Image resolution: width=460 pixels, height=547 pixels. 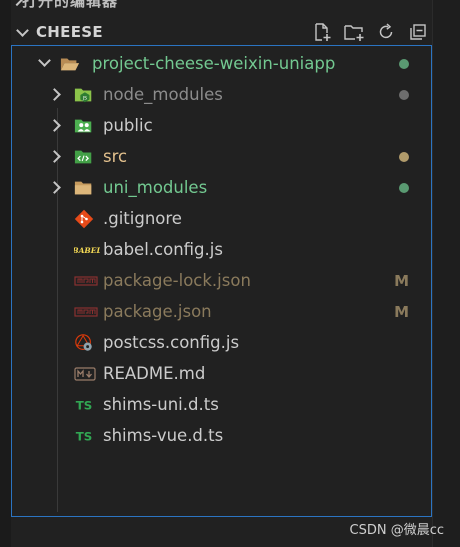 I want to click on collapse-all-button, so click(x=418, y=32).